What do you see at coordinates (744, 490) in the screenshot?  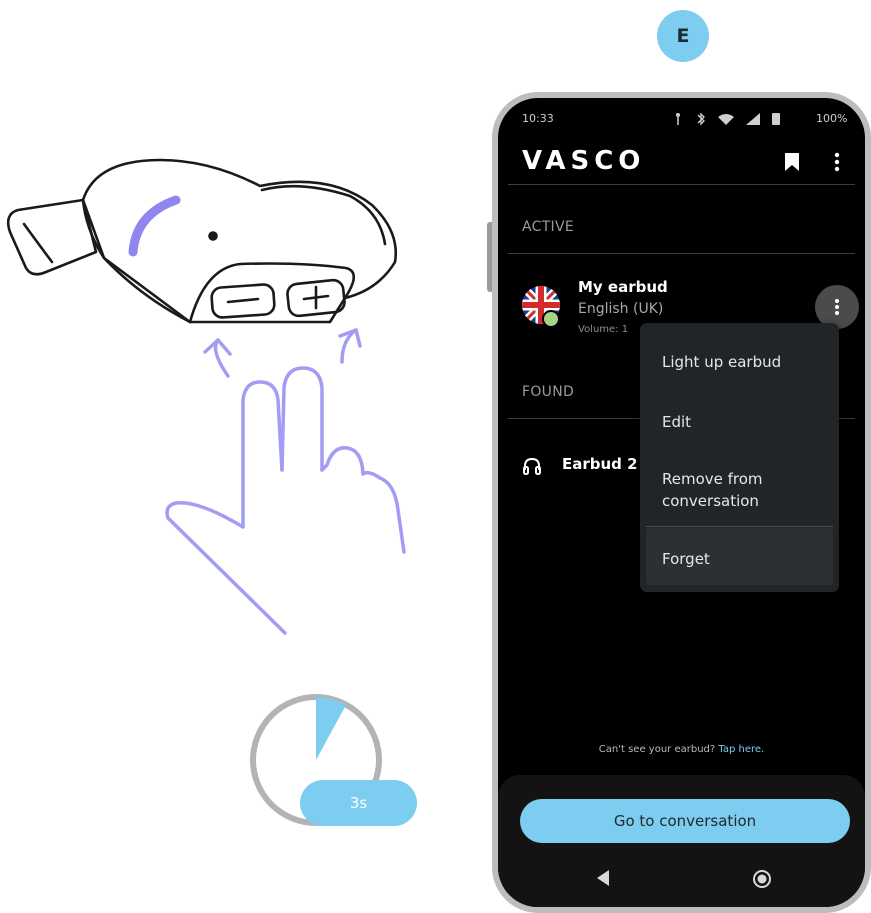 I see `menu-item-remove: Remove from conversation` at bounding box center [744, 490].